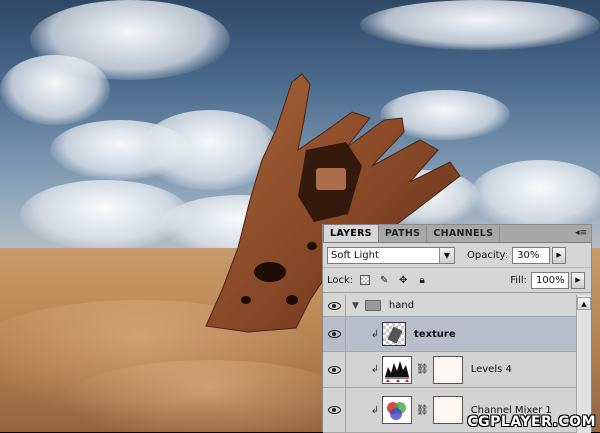  I want to click on scroll-up-arrow-icon: ▲, so click(584, 303).